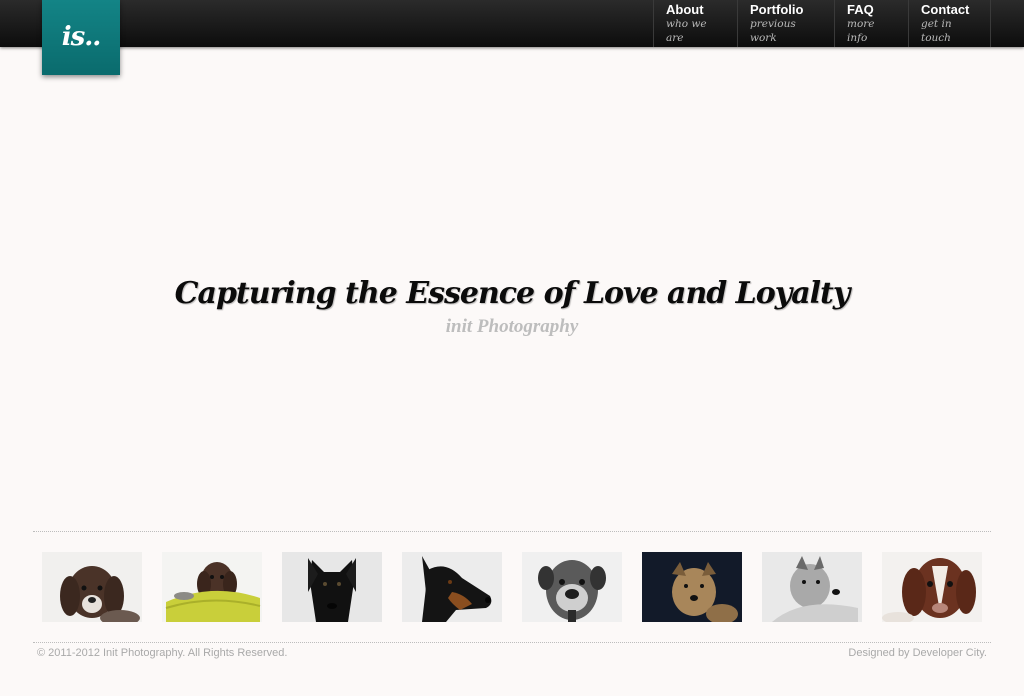 The height and width of the screenshot is (696, 1024). I want to click on gallery-thumb-black-dog, so click(332, 587).